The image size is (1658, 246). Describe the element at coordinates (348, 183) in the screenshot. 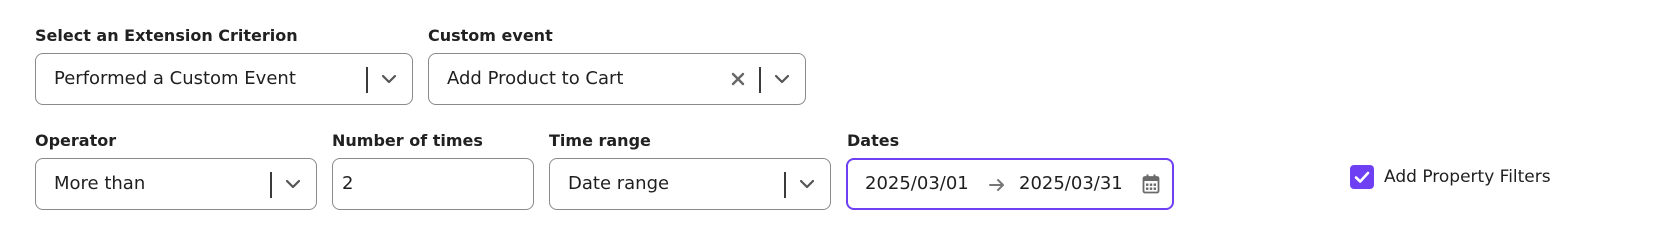

I see `number-of-times-value: 2` at that location.